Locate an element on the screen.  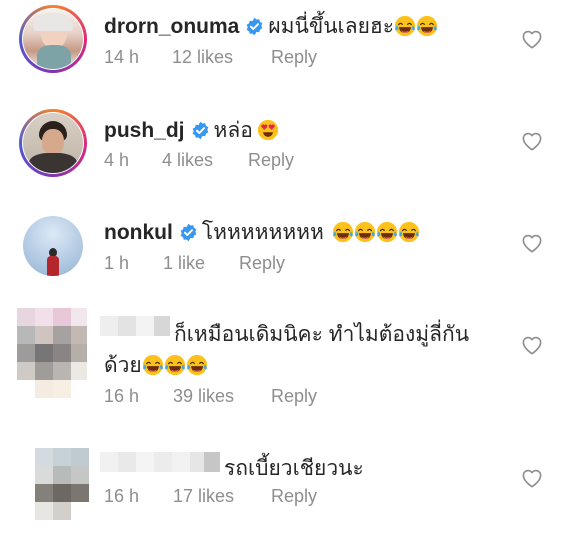
username: drorn_onuma is located at coordinates (171, 26).